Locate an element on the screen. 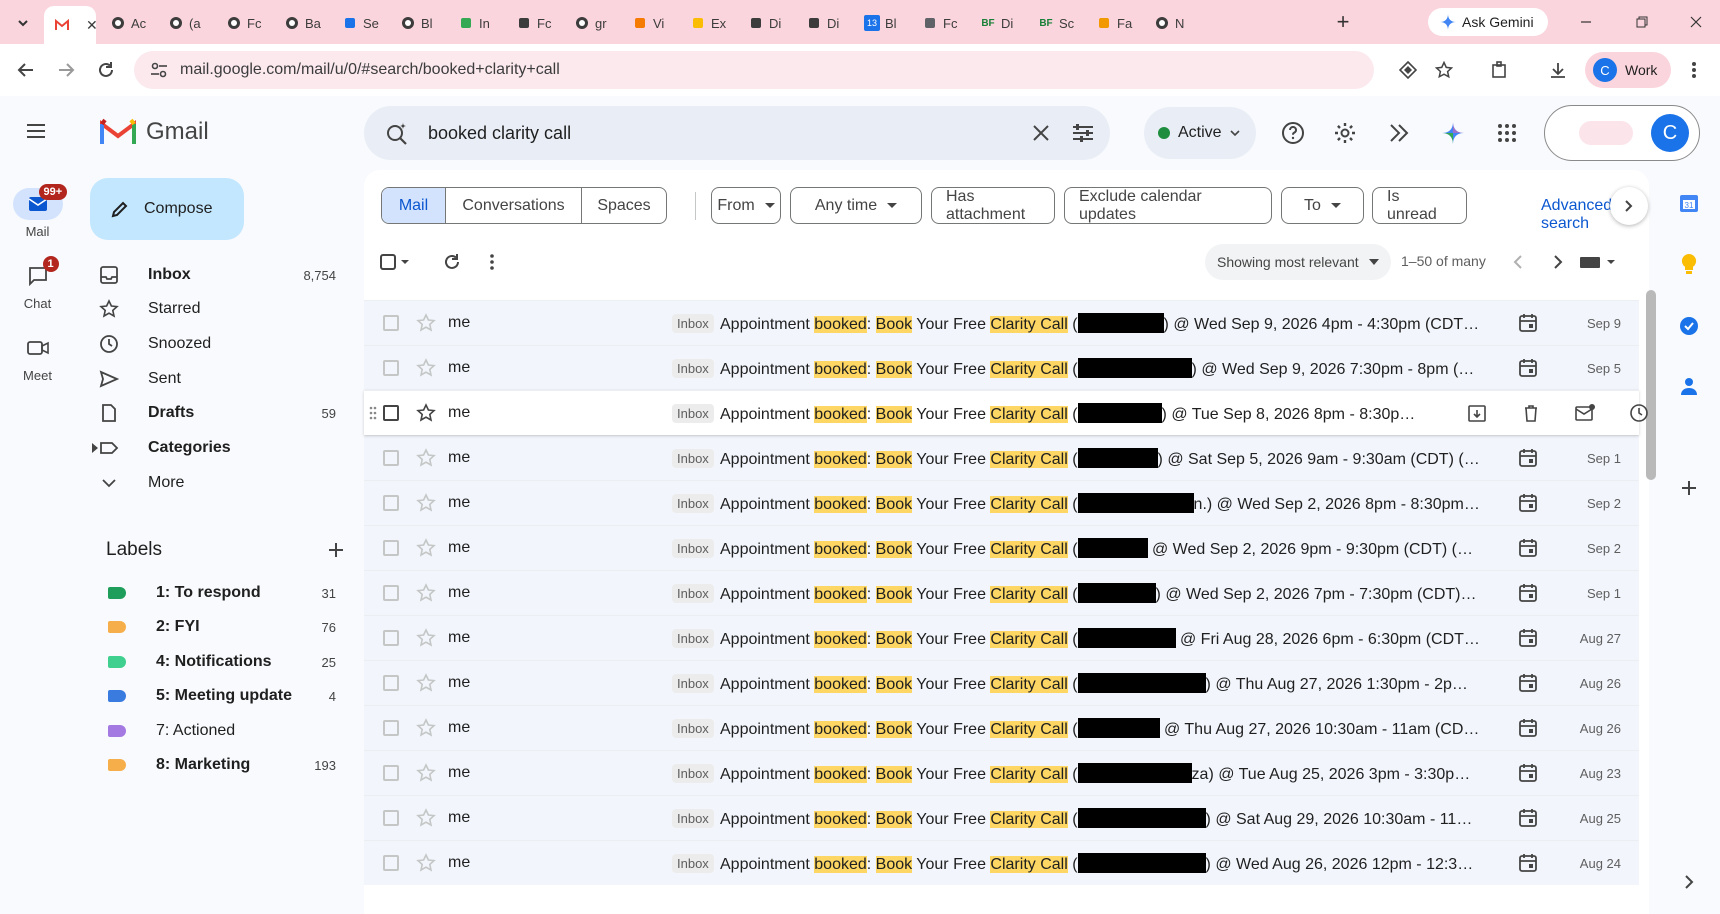 This screenshot has width=1720, height=914. nav-starred: Starred is located at coordinates (221, 309).